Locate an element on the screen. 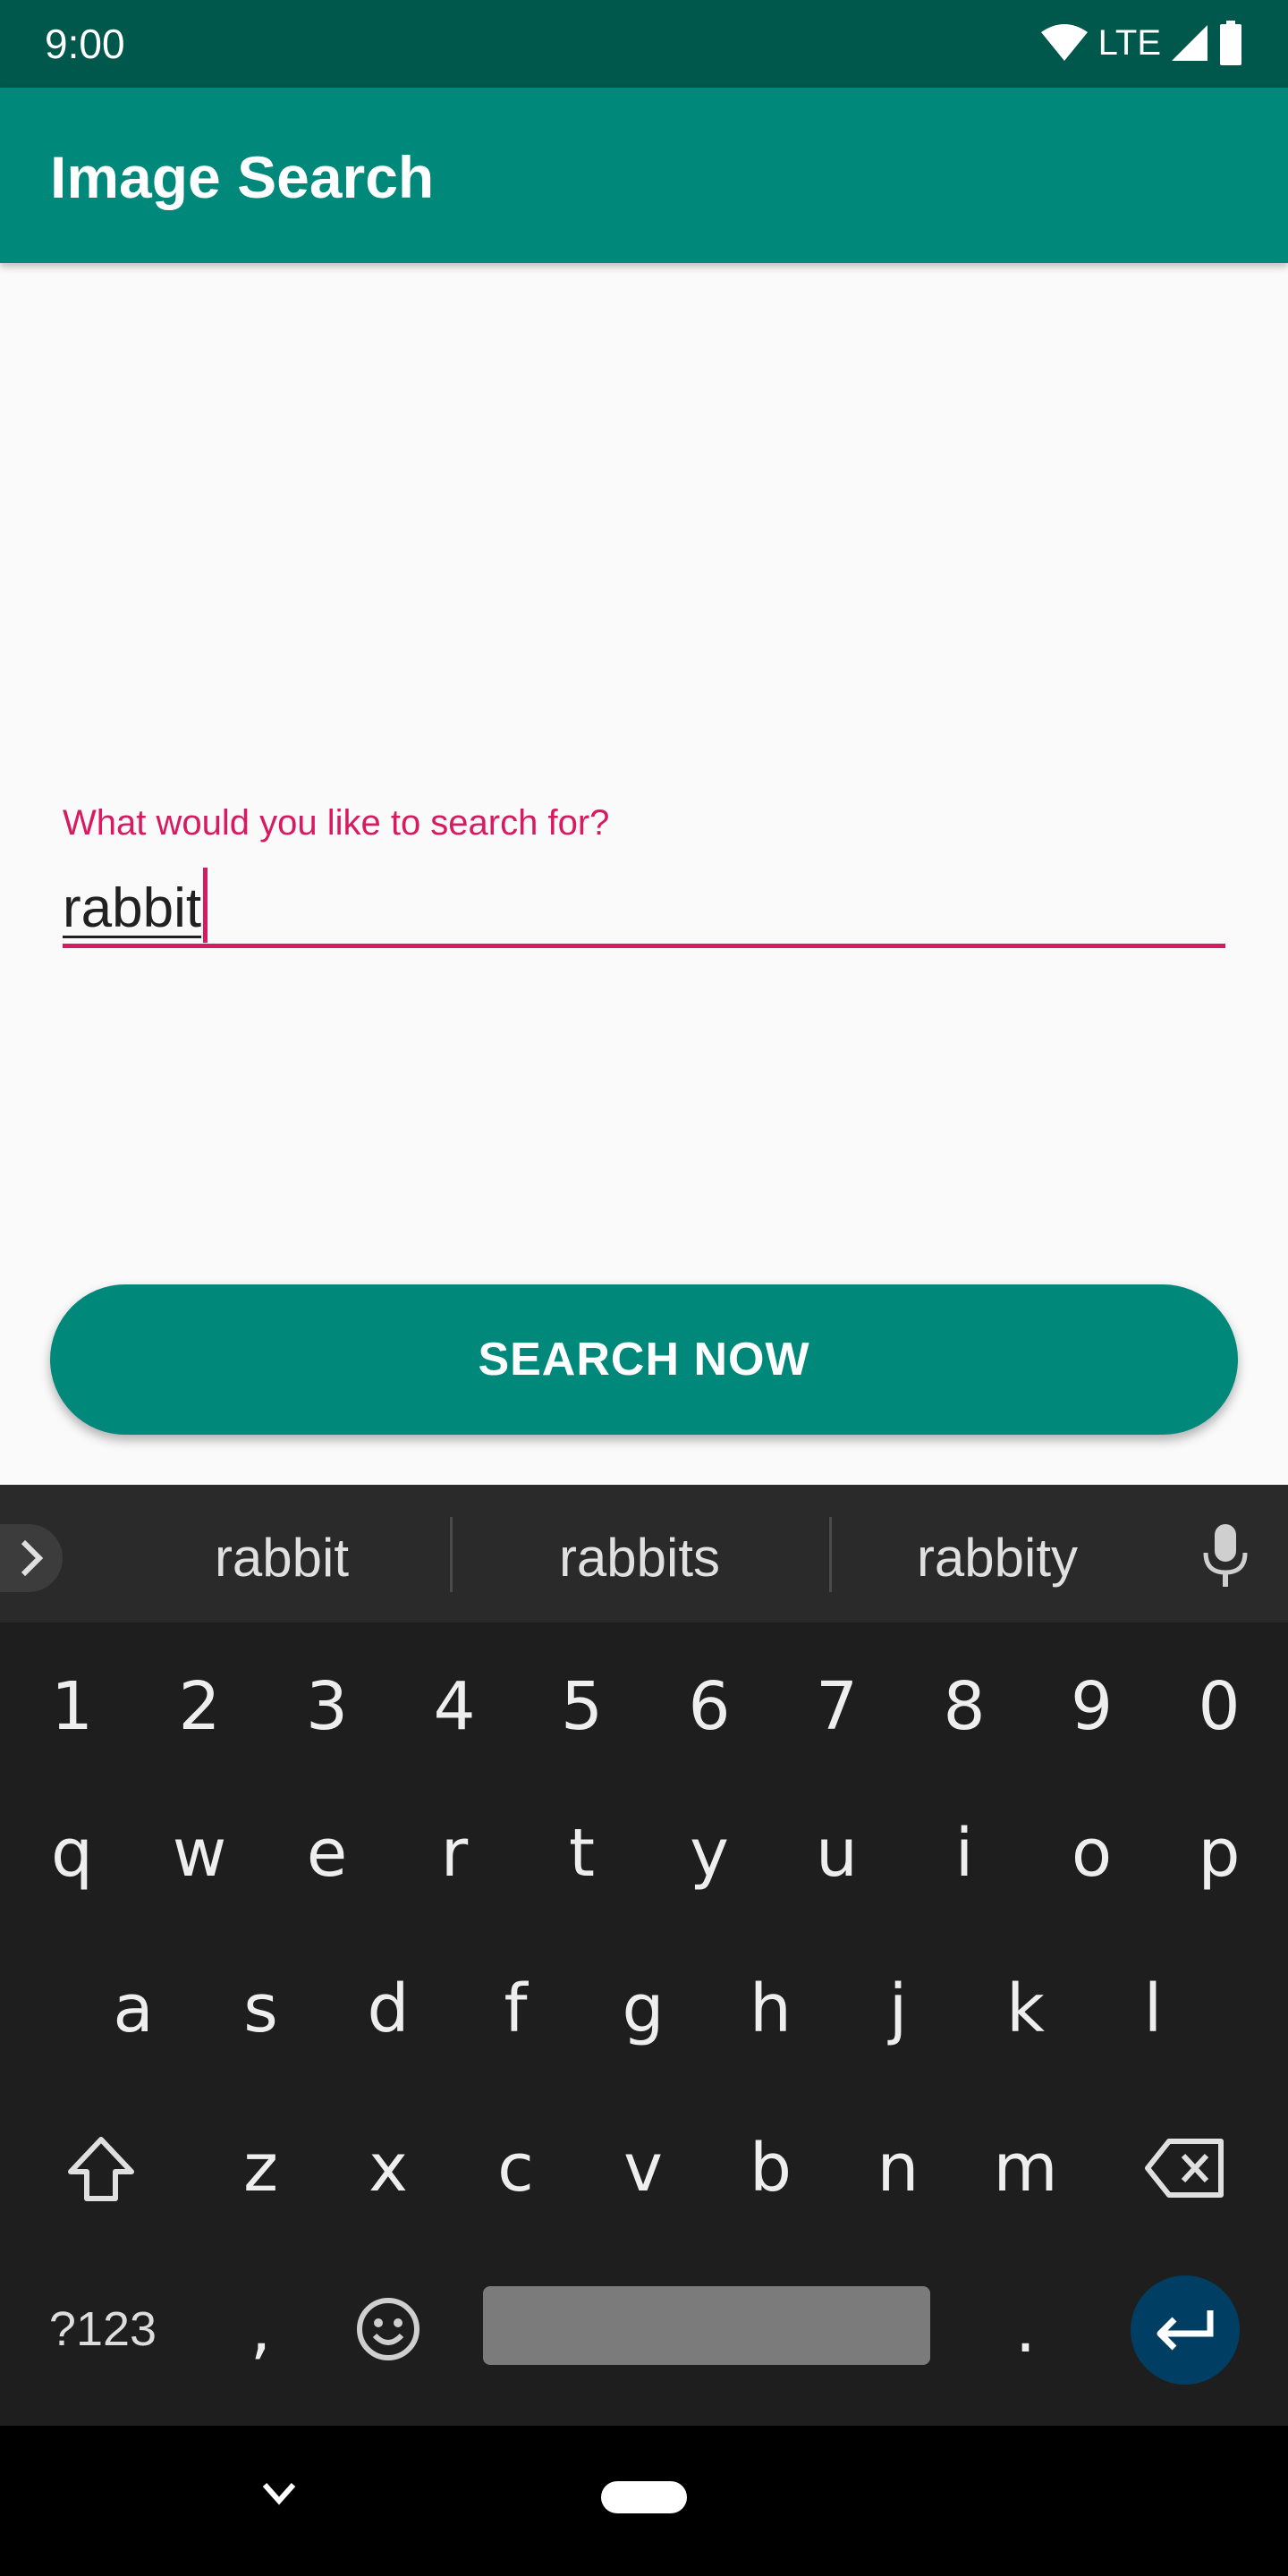  key-r: r is located at coordinates (454, 1853).